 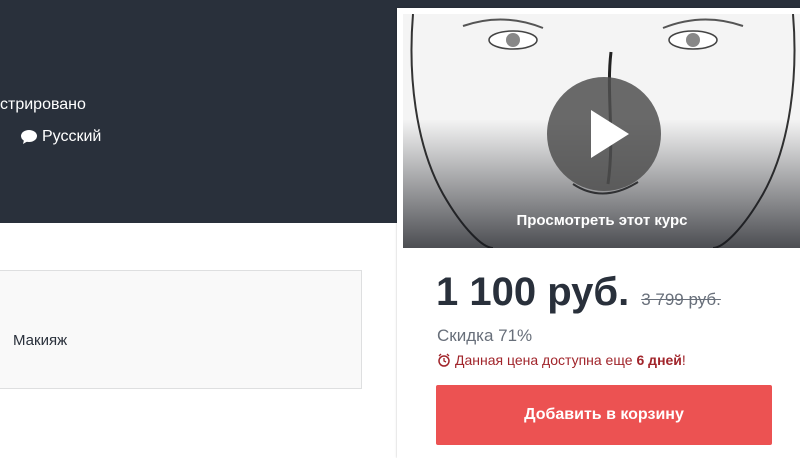 I want to click on current-price: 1 100 руб., so click(x=533, y=292).